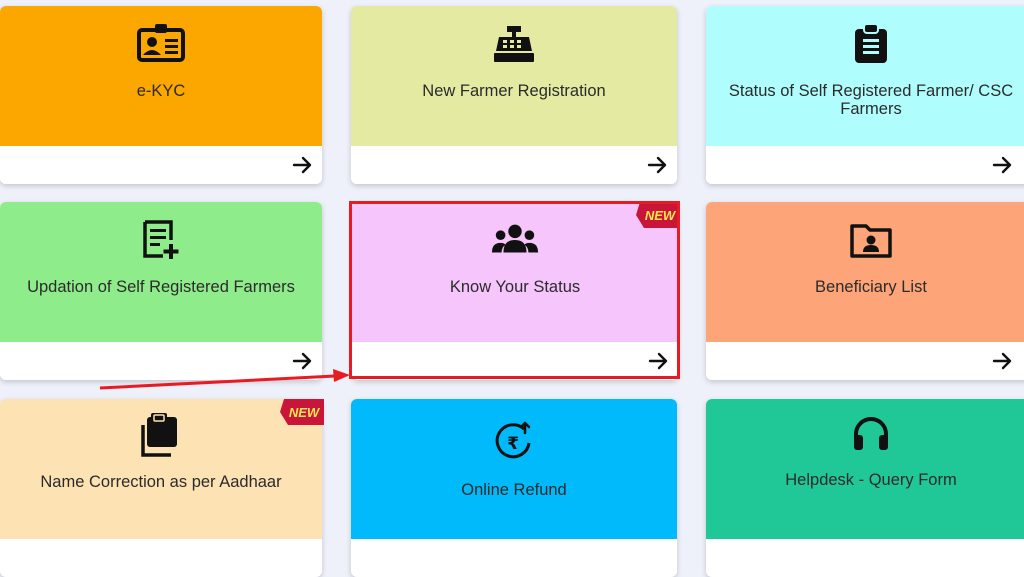 The width and height of the screenshot is (1024, 577). I want to click on tile-header: Name Correction as per Aadhaar, so click(161, 469).